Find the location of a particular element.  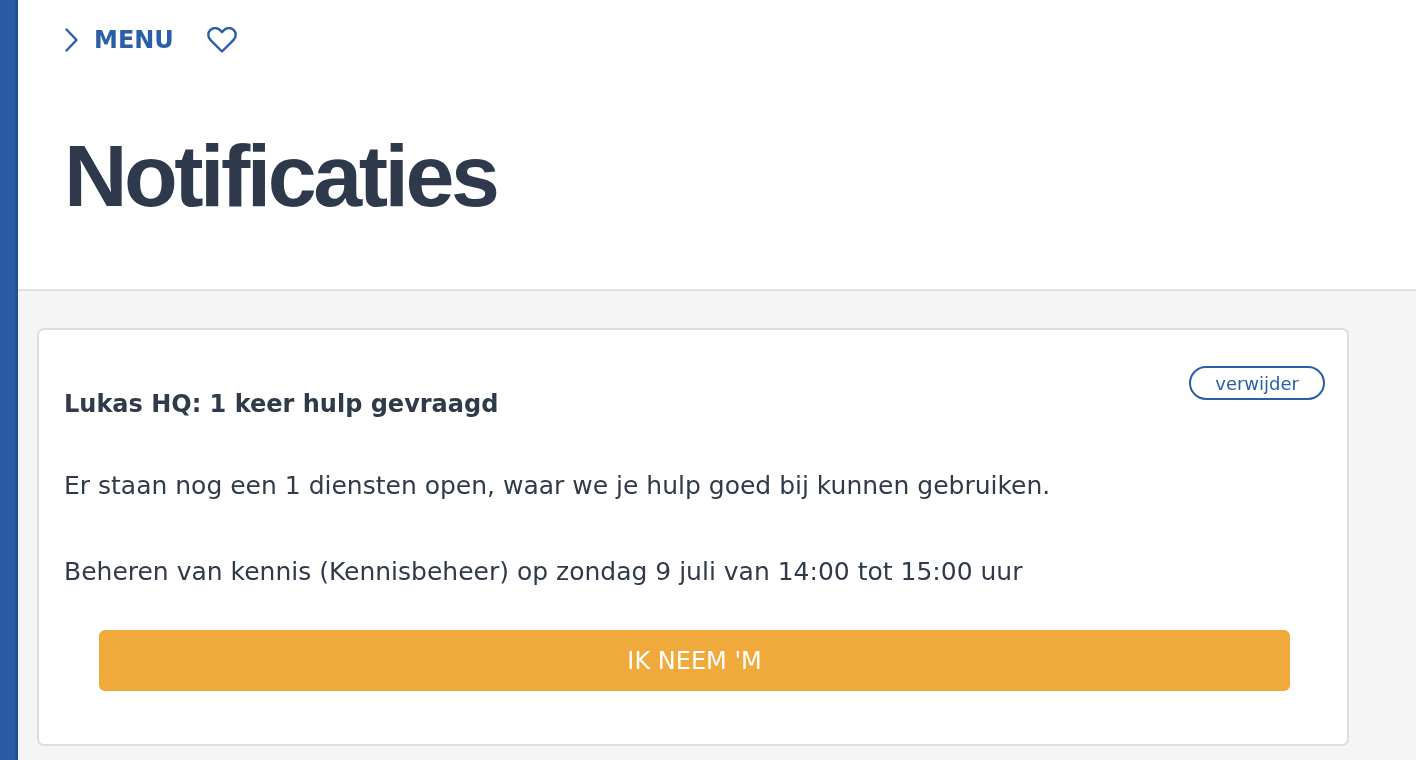

notification-title: Lukas HQ: 1 keer hulp gevraagd is located at coordinates (281, 404).